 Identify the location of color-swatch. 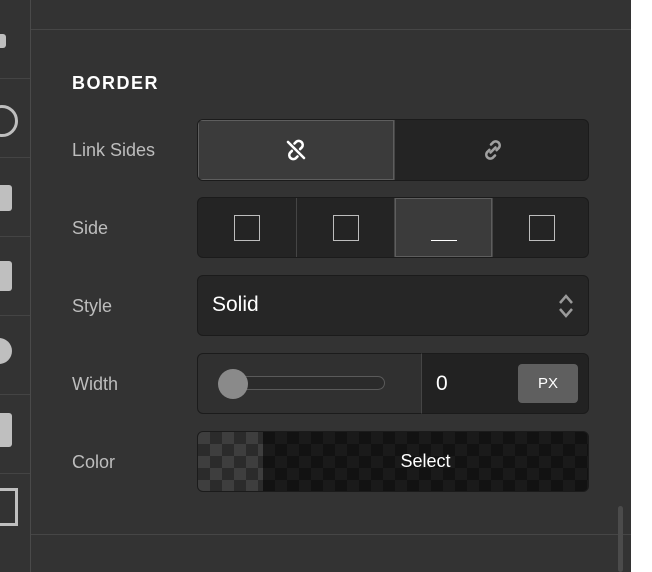
(230, 461).